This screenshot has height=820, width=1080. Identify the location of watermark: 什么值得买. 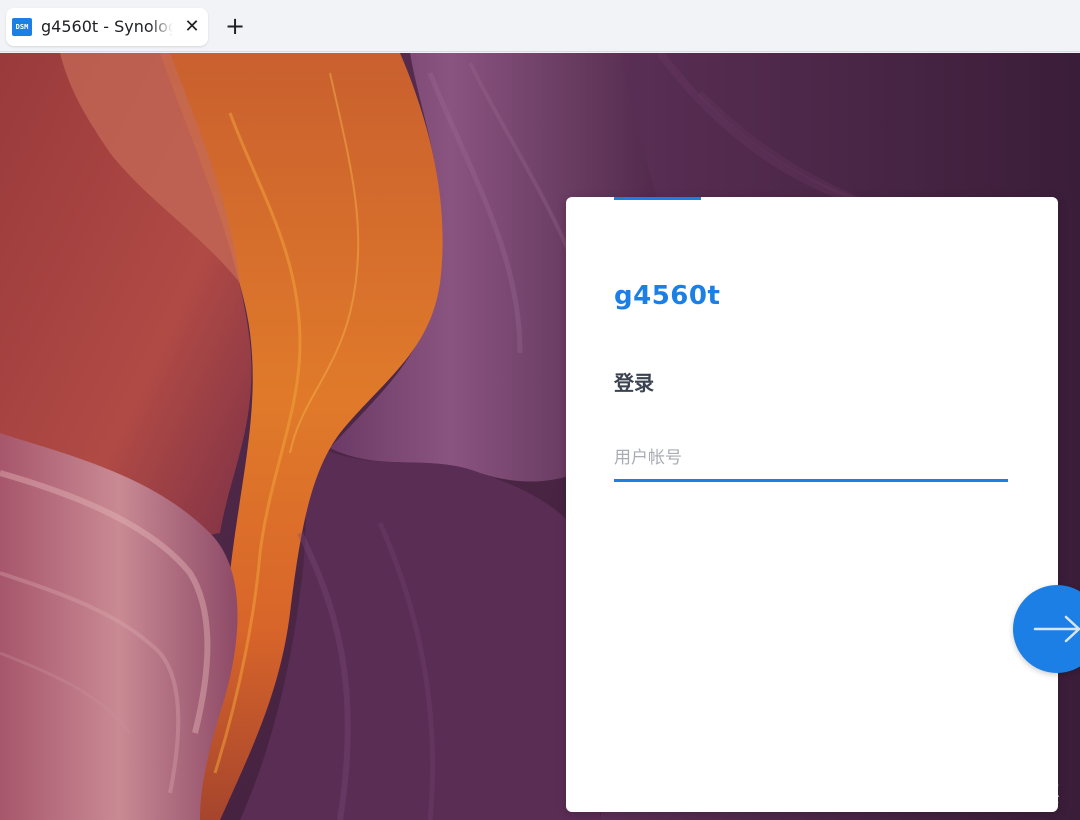
(986, 793).